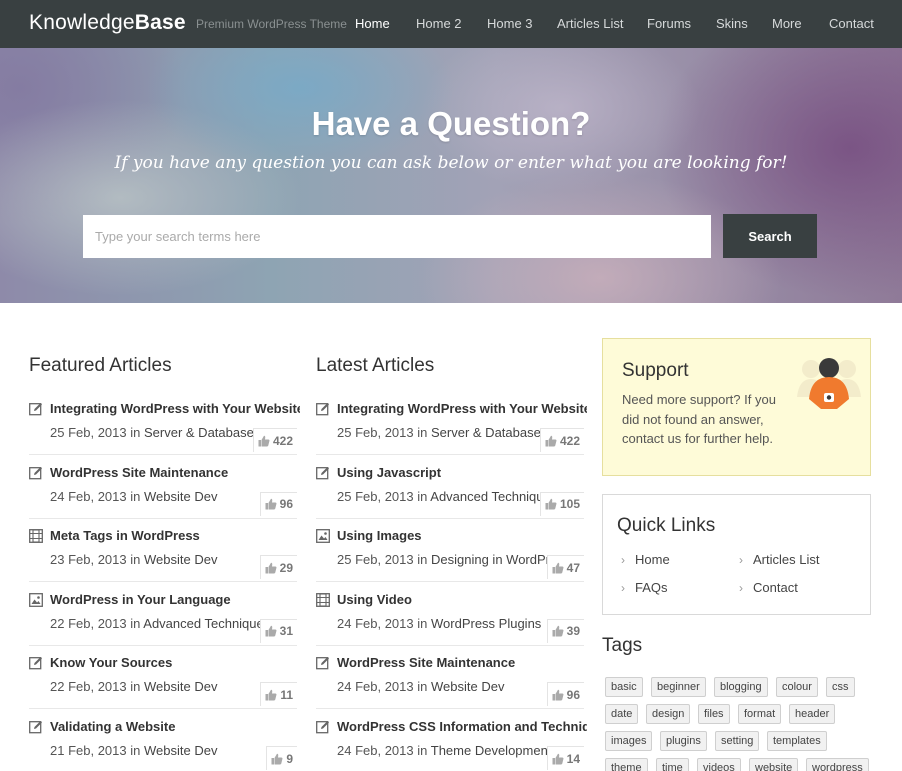 Image resolution: width=902 pixels, height=771 pixels. What do you see at coordinates (774, 764) in the screenshot?
I see `tag-website: website` at bounding box center [774, 764].